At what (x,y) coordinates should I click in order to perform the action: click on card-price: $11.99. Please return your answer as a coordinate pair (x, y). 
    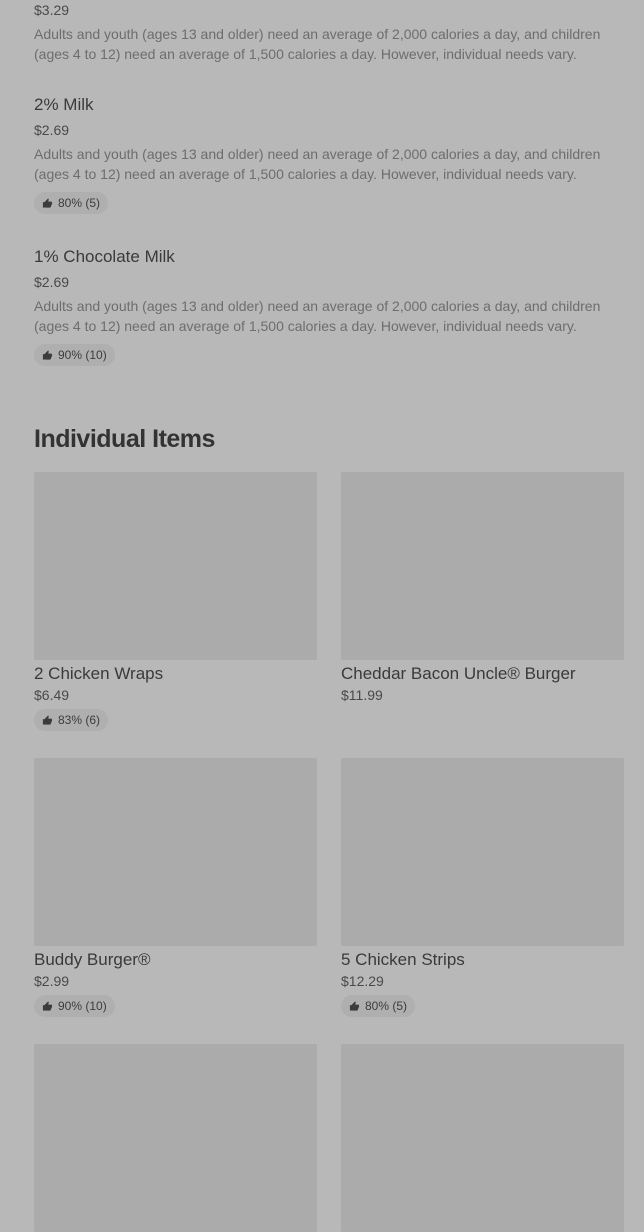
    Looking at the image, I should click on (362, 695).